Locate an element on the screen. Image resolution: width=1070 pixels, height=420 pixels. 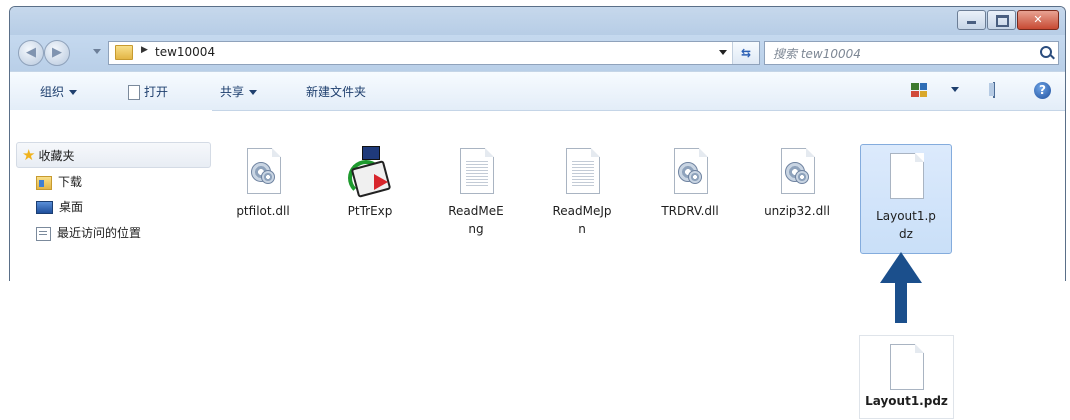
sidebar-item-label: 桌面 is located at coordinates (71, 207).